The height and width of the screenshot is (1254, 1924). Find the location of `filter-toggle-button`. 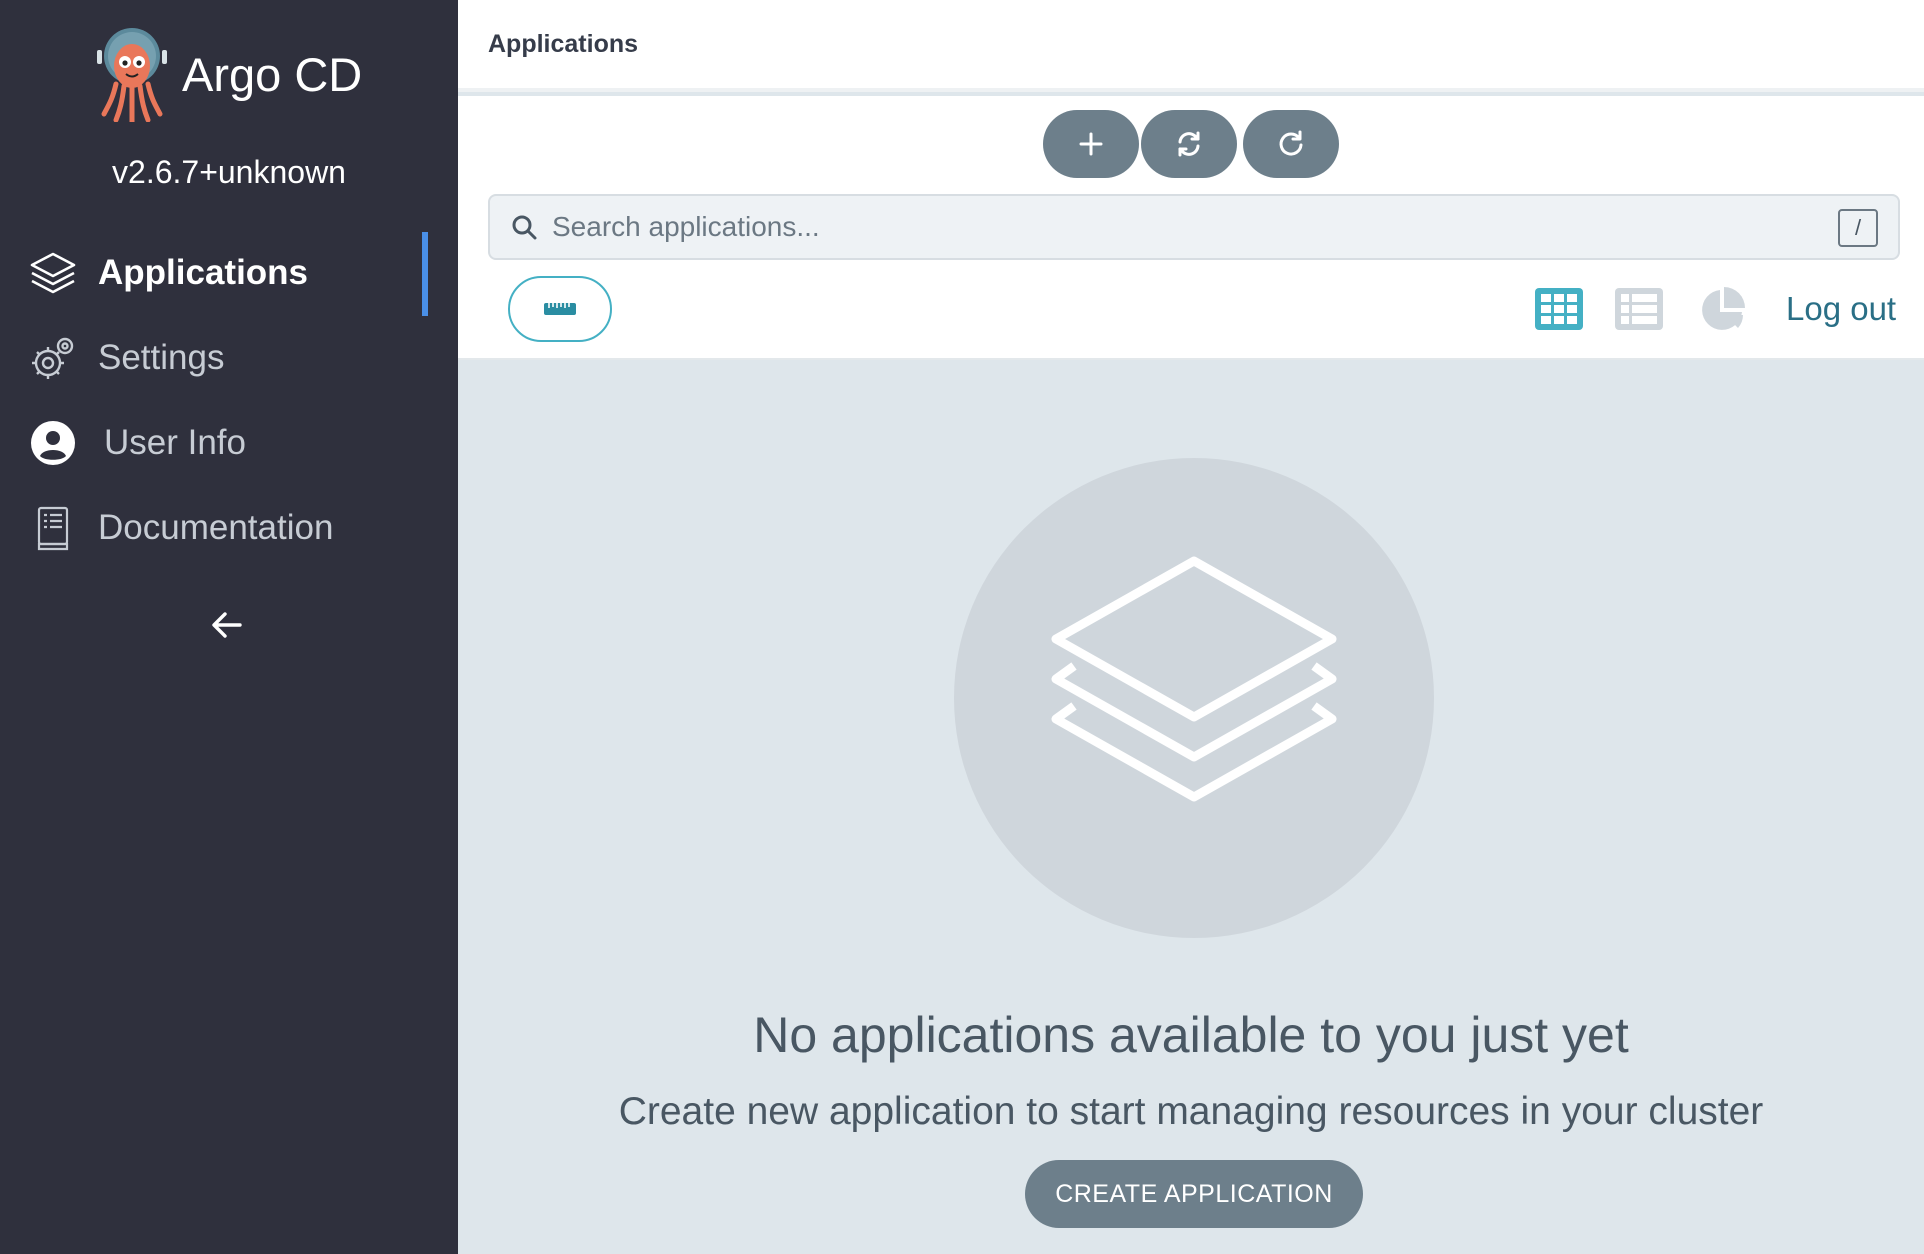

filter-toggle-button is located at coordinates (560, 309).